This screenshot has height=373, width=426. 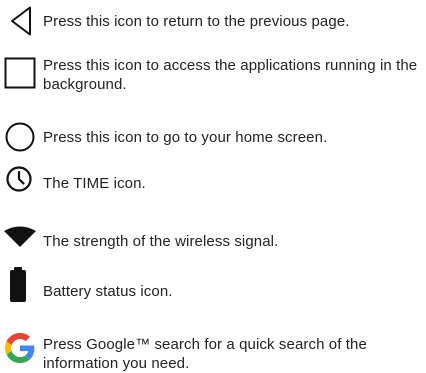 What do you see at coordinates (20, 348) in the screenshot?
I see `google-g-icon` at bounding box center [20, 348].